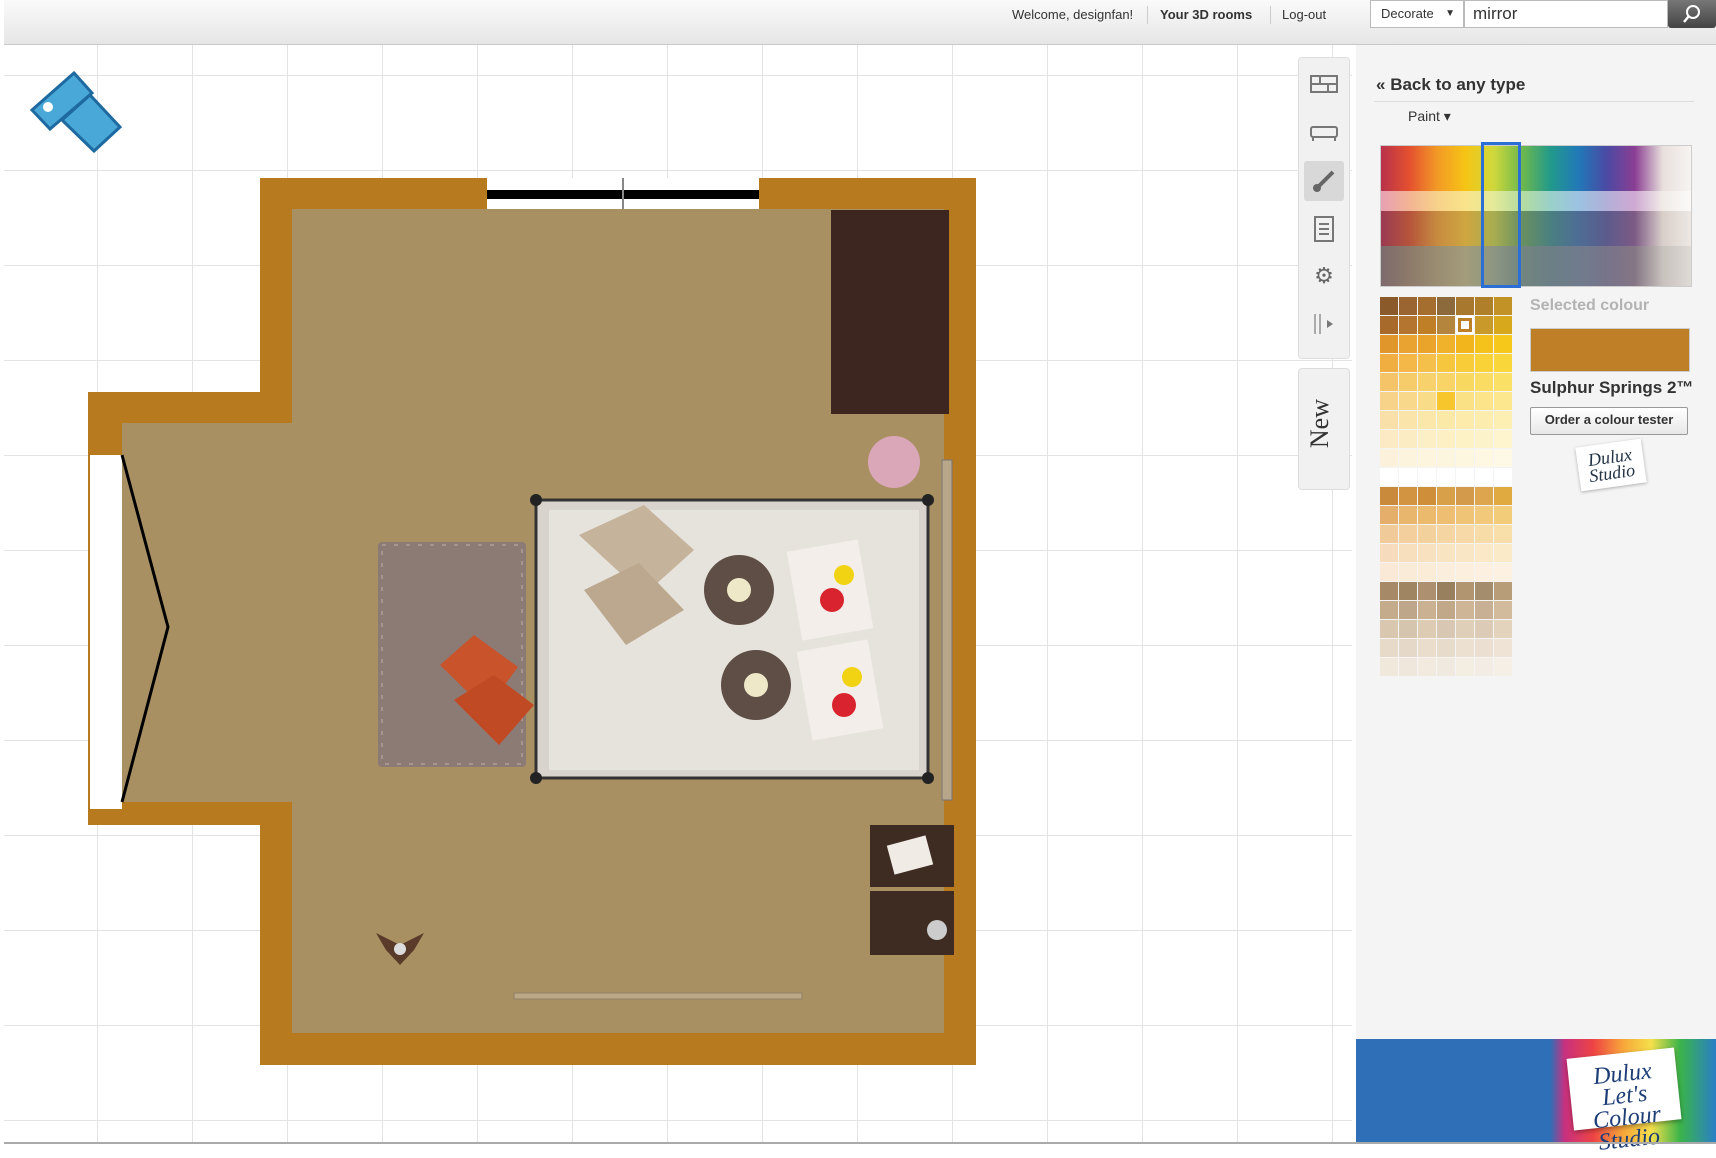 This screenshot has width=1716, height=1158. I want to click on new-tab: New, so click(1324, 429).